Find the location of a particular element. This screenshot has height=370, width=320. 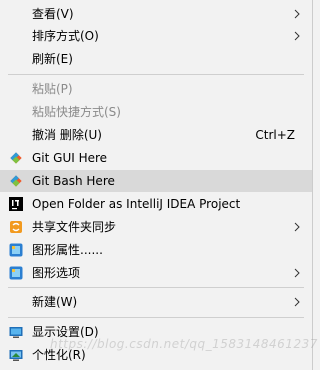

menu-item-share-sync: 共享文件夹同步 is located at coordinates (156, 227).